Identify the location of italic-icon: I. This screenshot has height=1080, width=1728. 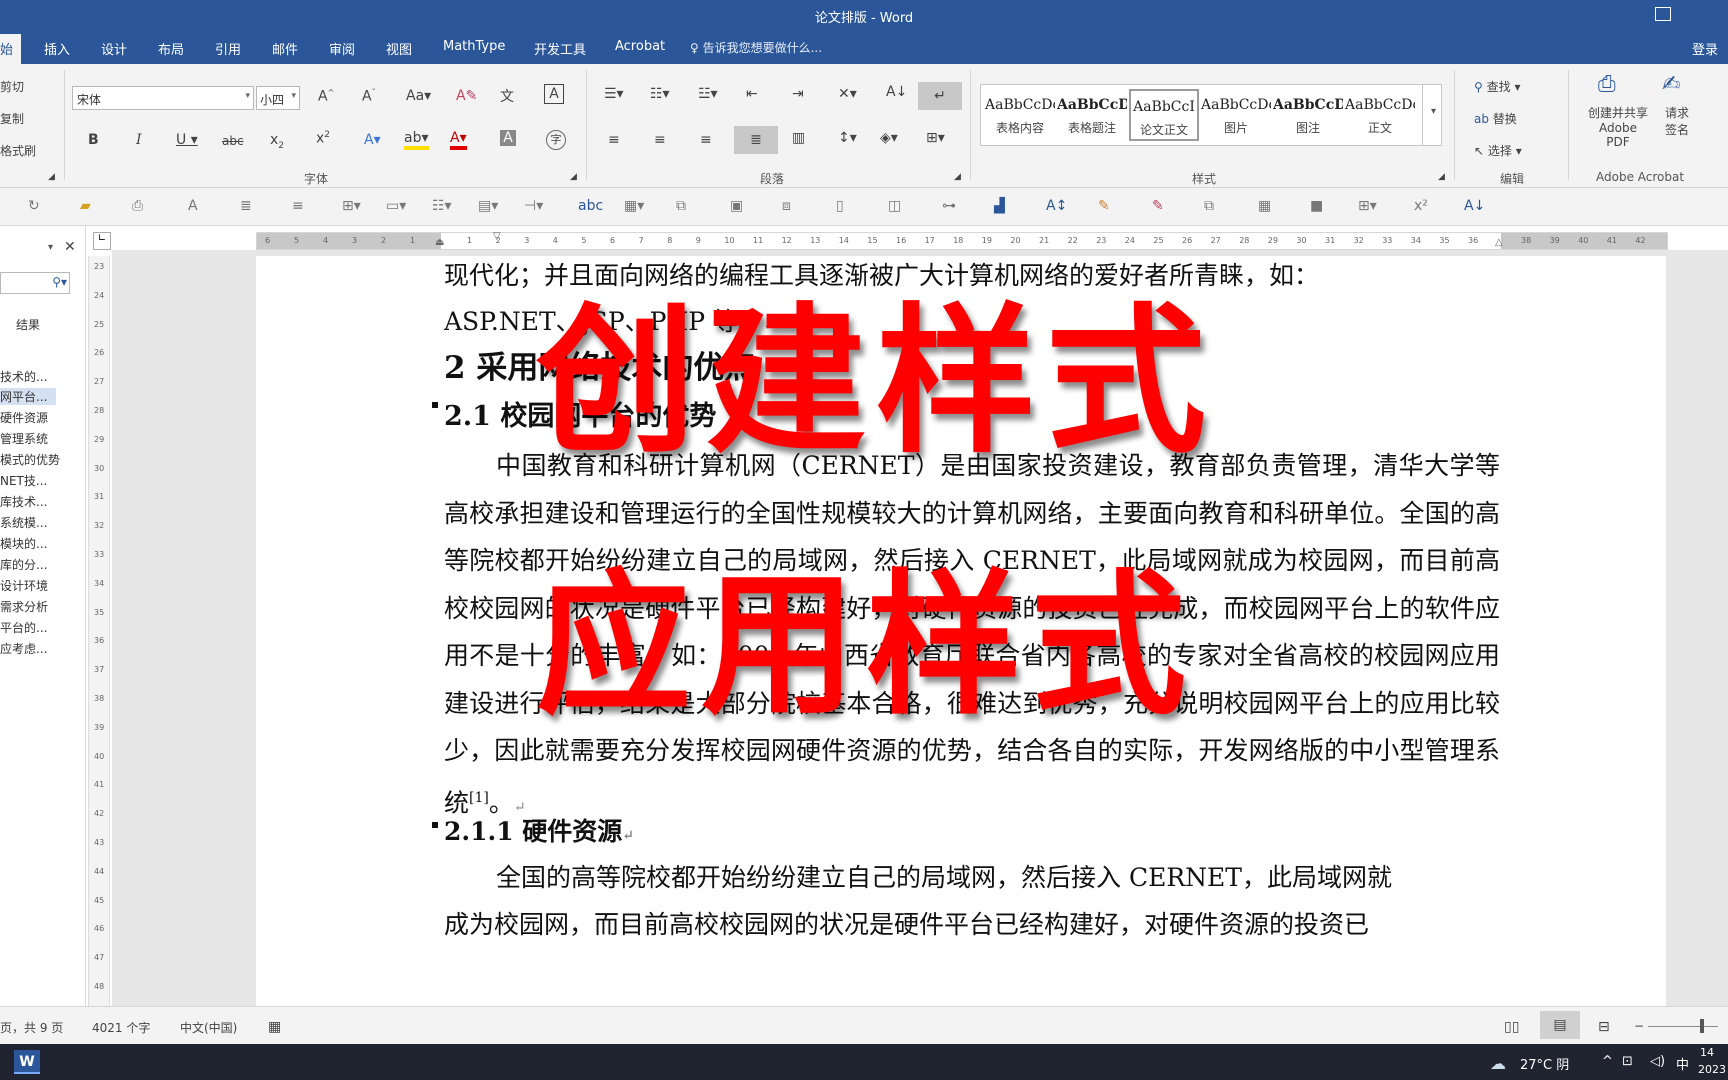
(139, 140).